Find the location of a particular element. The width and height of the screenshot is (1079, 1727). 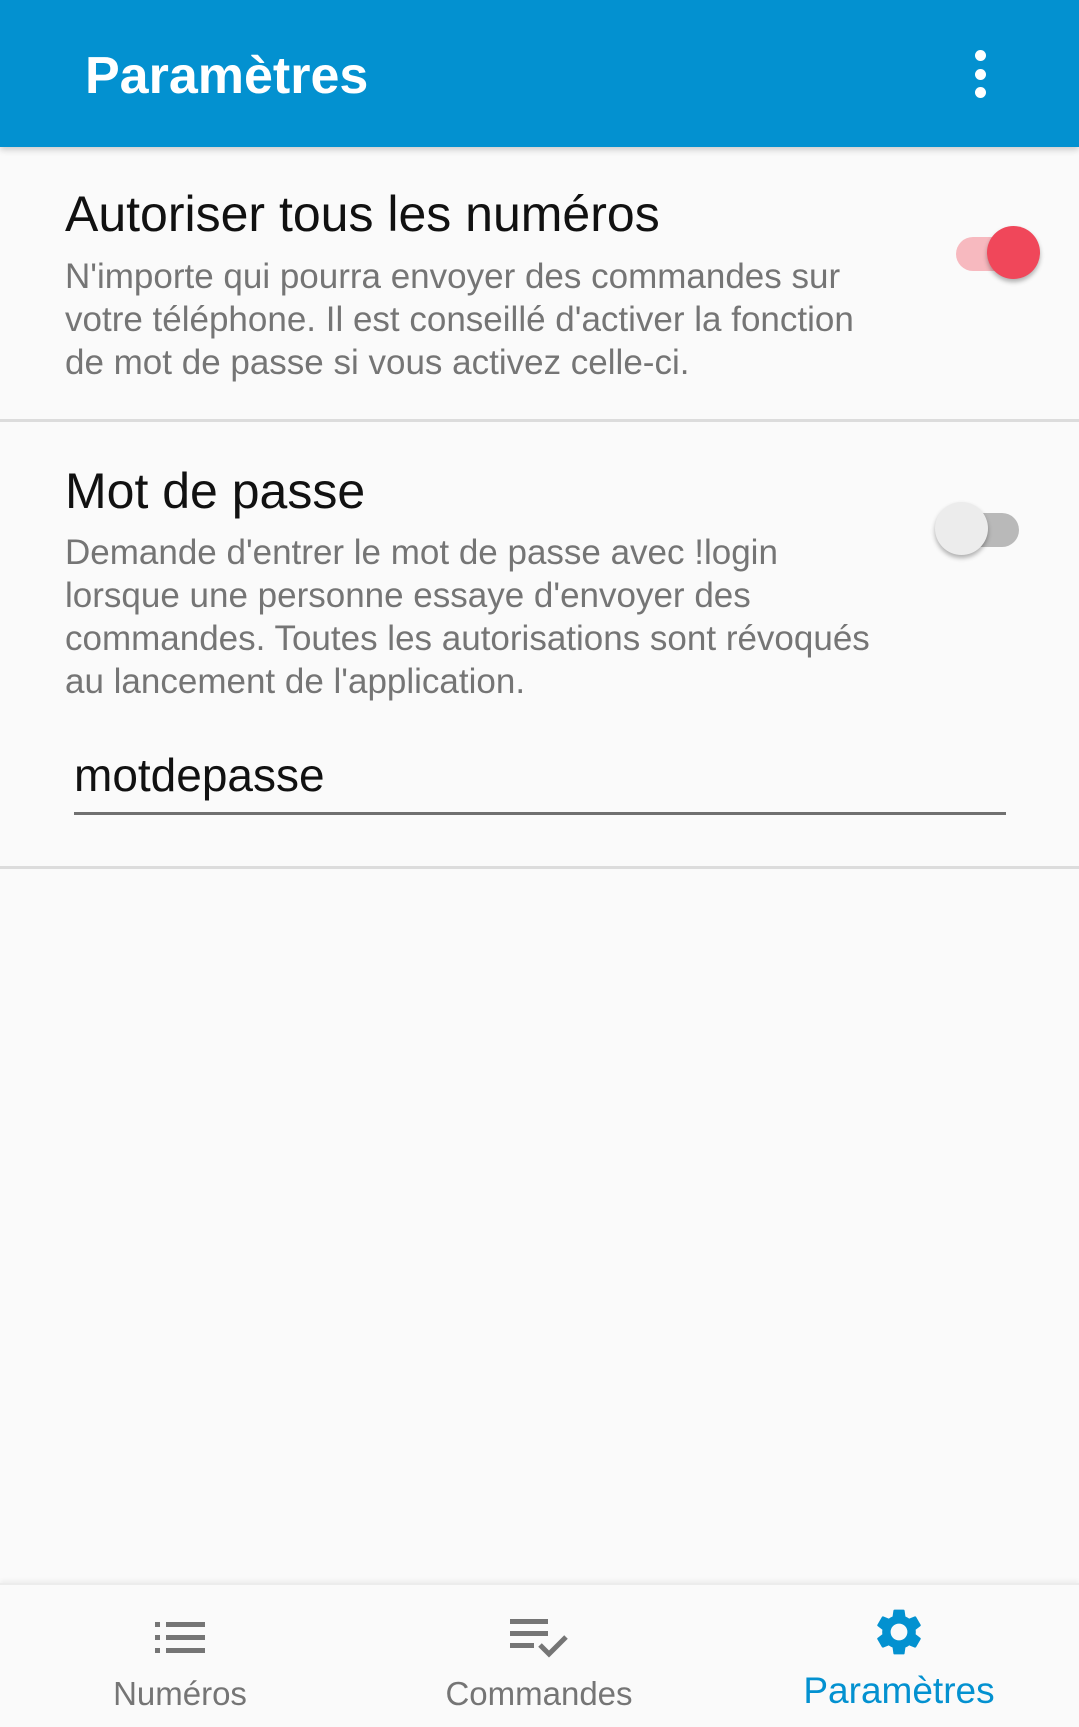

nav-item-commandes: Commandes is located at coordinates (539, 1656).